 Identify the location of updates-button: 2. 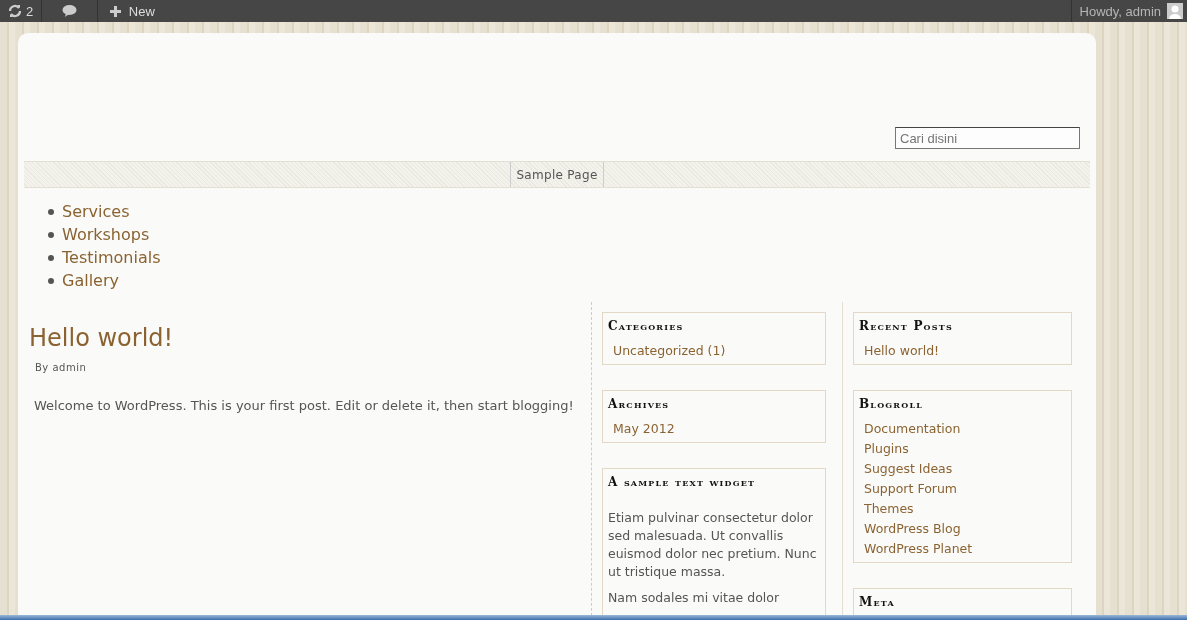
(21, 11).